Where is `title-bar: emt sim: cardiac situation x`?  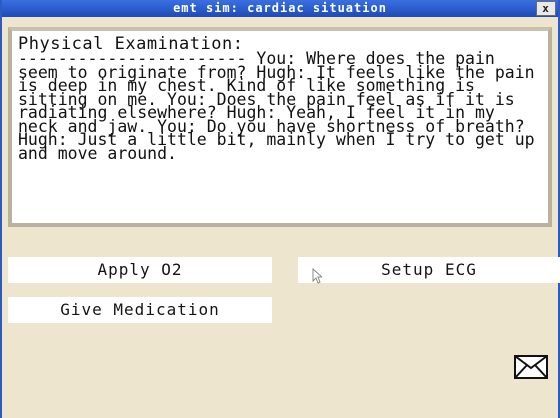
title-bar: emt sim: cardiac situation x is located at coordinates (280, 8).